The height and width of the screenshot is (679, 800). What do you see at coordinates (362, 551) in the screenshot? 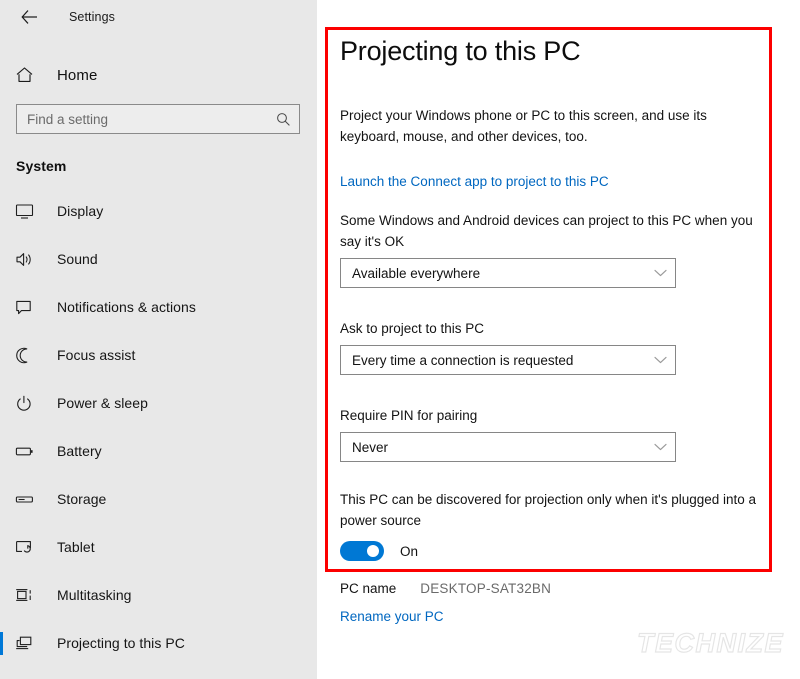
I see `power-source-toggle` at bounding box center [362, 551].